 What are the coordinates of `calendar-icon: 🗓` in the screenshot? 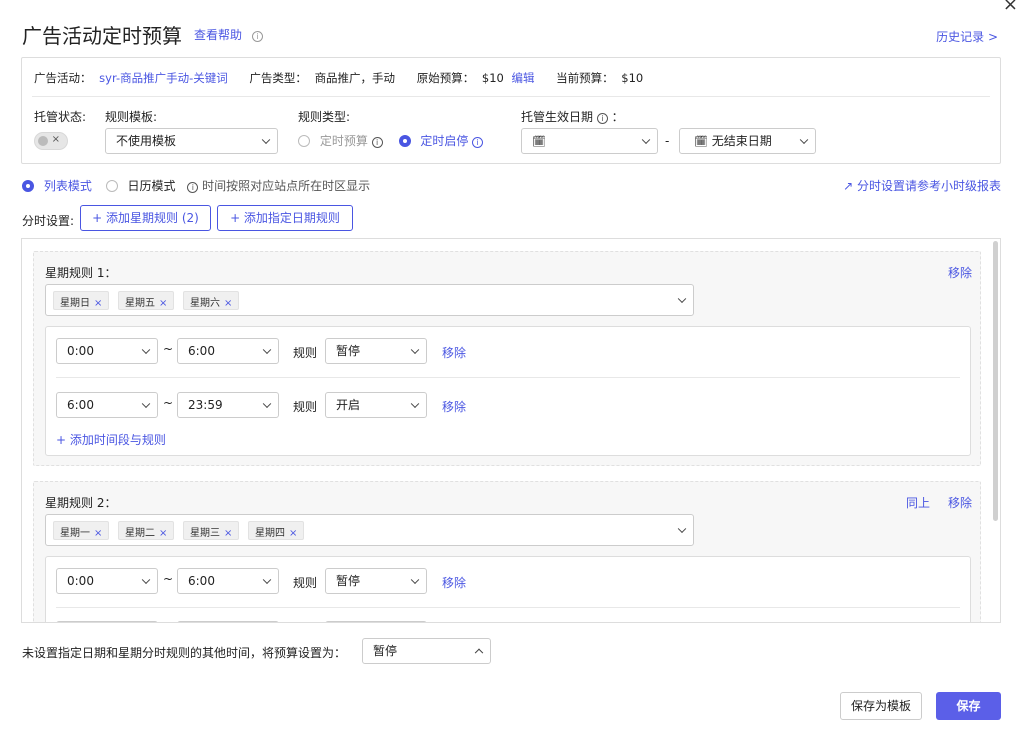 It's located at (701, 141).